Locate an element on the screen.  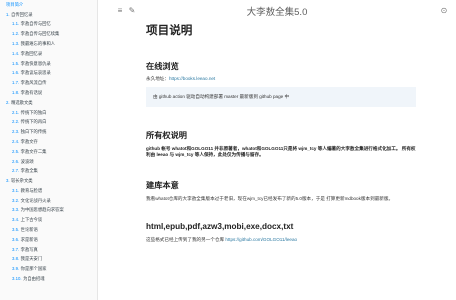
toc-item: 2.1. 传统下的独白 is located at coordinates (48, 113).